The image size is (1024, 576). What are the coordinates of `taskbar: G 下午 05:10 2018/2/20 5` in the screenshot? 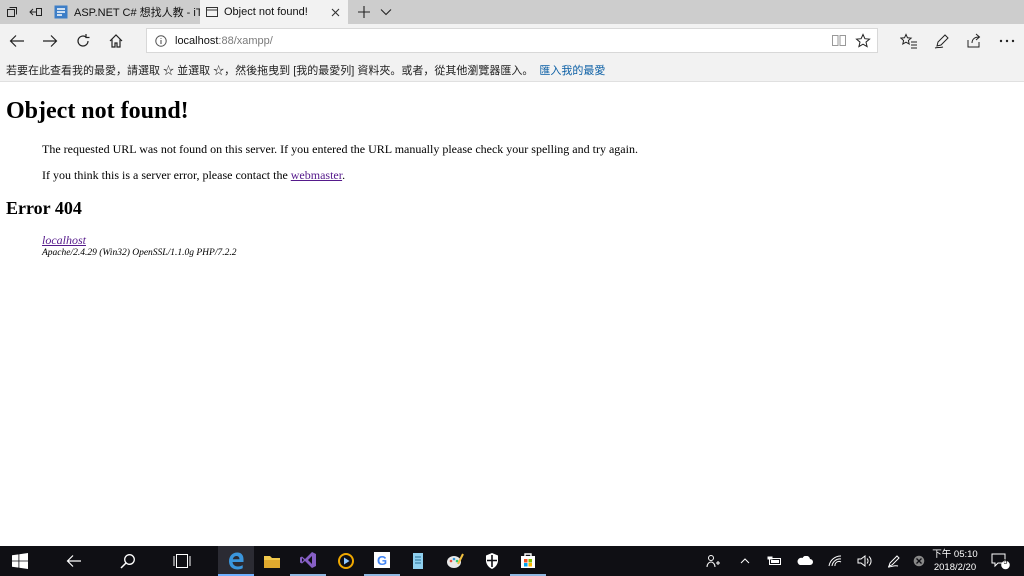 It's located at (512, 561).